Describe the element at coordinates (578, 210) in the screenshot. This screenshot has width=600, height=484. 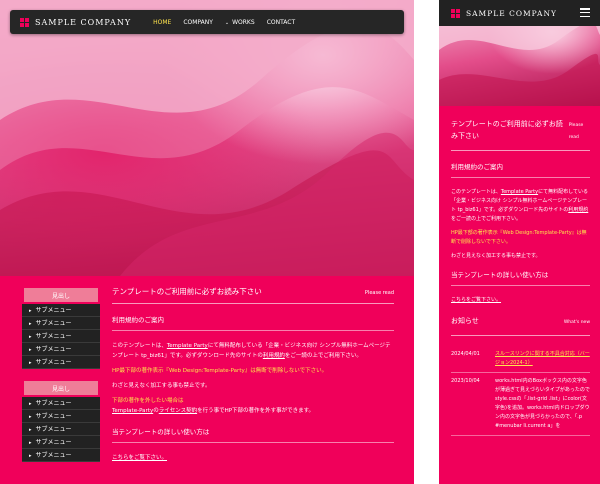
I see `mobile-terms-link: 利用規約` at that location.